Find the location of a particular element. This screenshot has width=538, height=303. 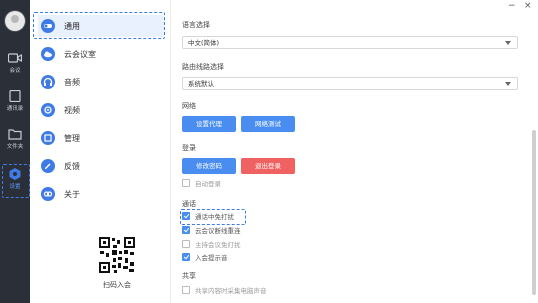

qr-label: 扫码入会 is located at coordinates (117, 285).